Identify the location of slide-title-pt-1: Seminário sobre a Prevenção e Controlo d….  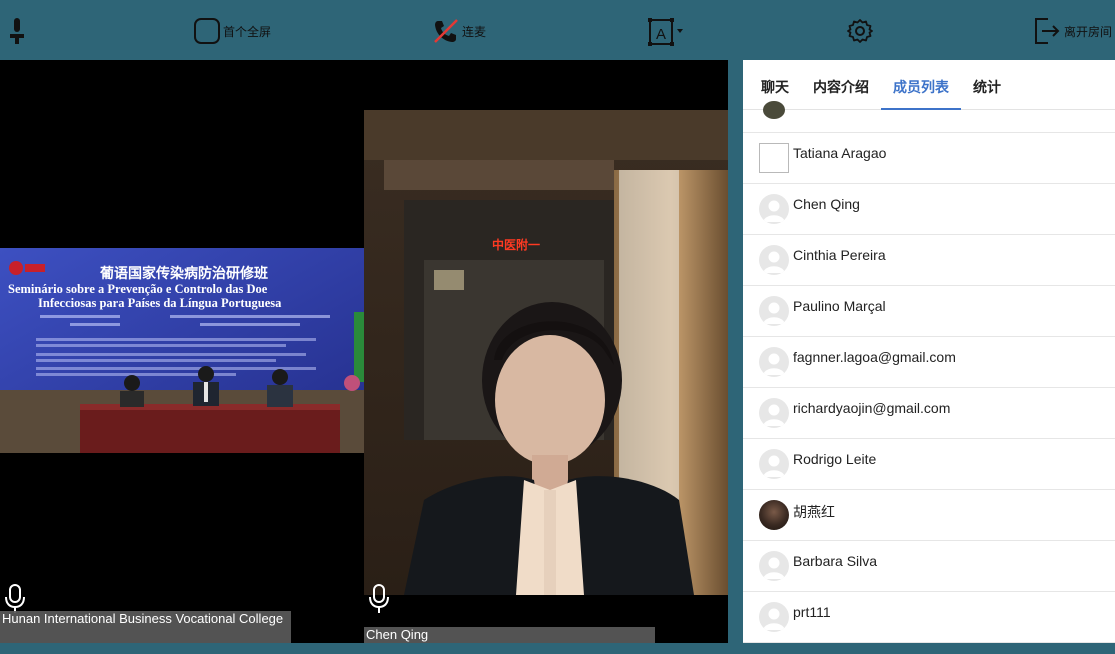
(138, 289).